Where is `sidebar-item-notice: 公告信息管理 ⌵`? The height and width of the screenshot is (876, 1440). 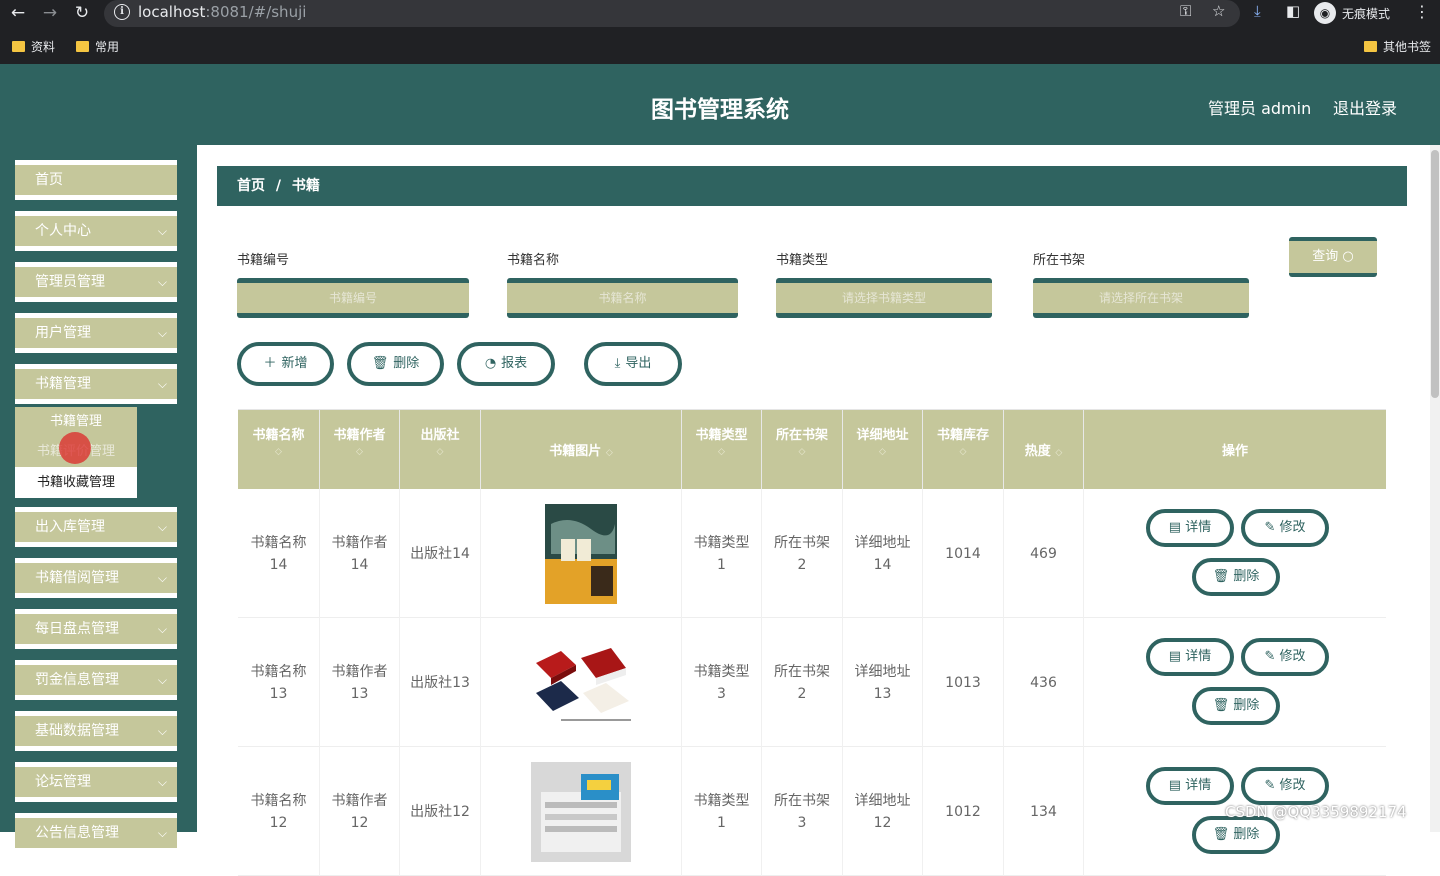 sidebar-item-notice: 公告信息管理 ⌵ is located at coordinates (96, 833).